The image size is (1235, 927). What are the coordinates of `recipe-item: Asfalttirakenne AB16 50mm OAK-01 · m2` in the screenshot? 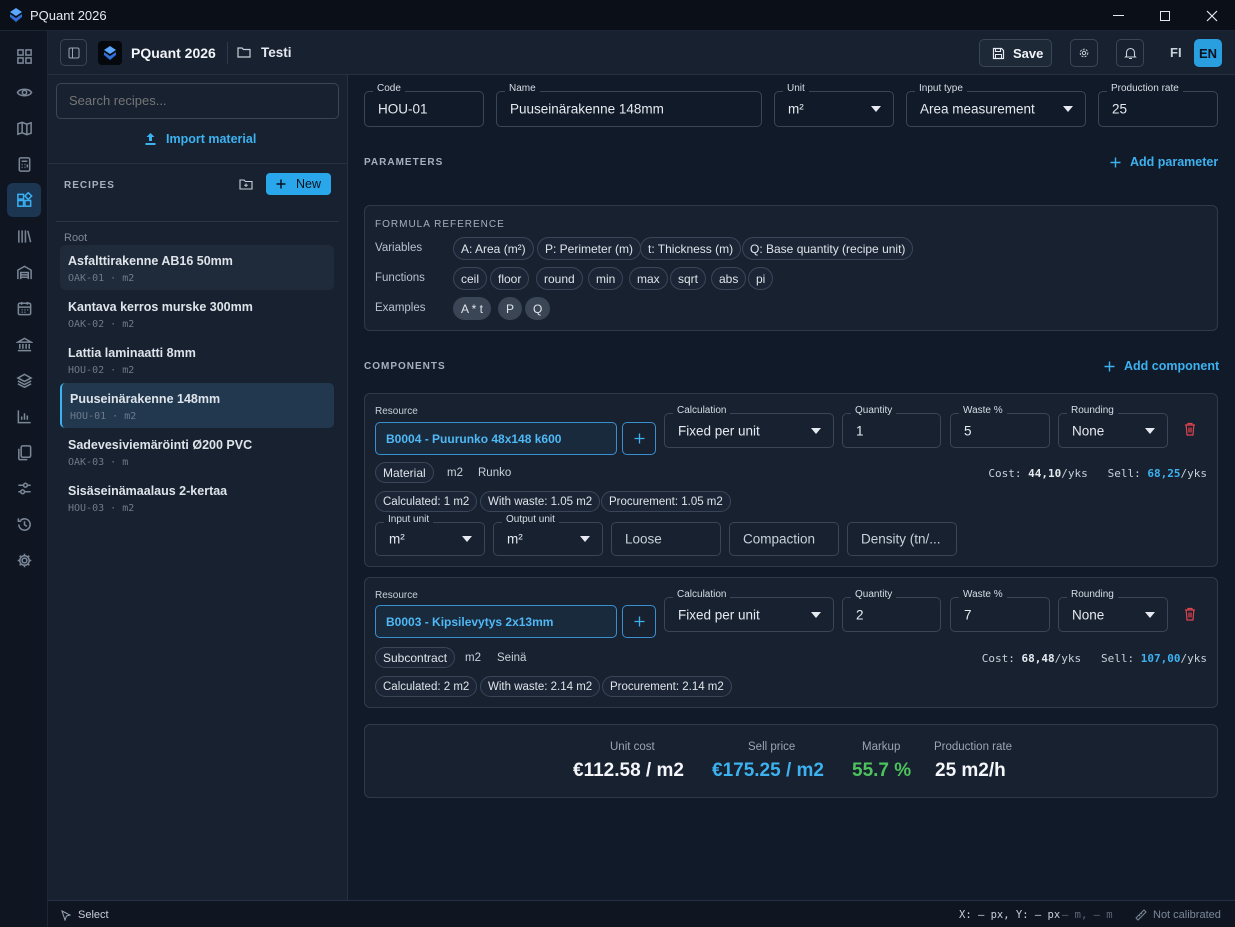 It's located at (197, 267).